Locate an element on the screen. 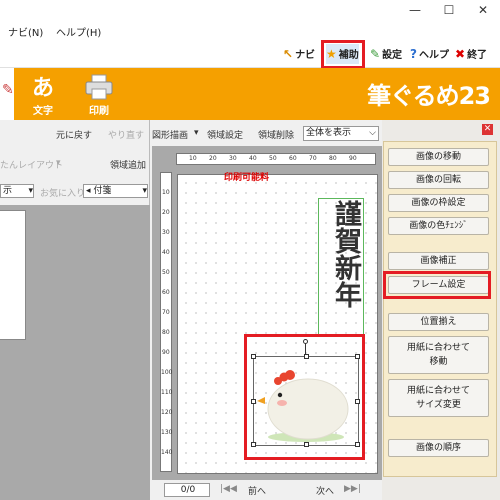  text-ribbon-button: あ 文字 is located at coordinates (43, 96).